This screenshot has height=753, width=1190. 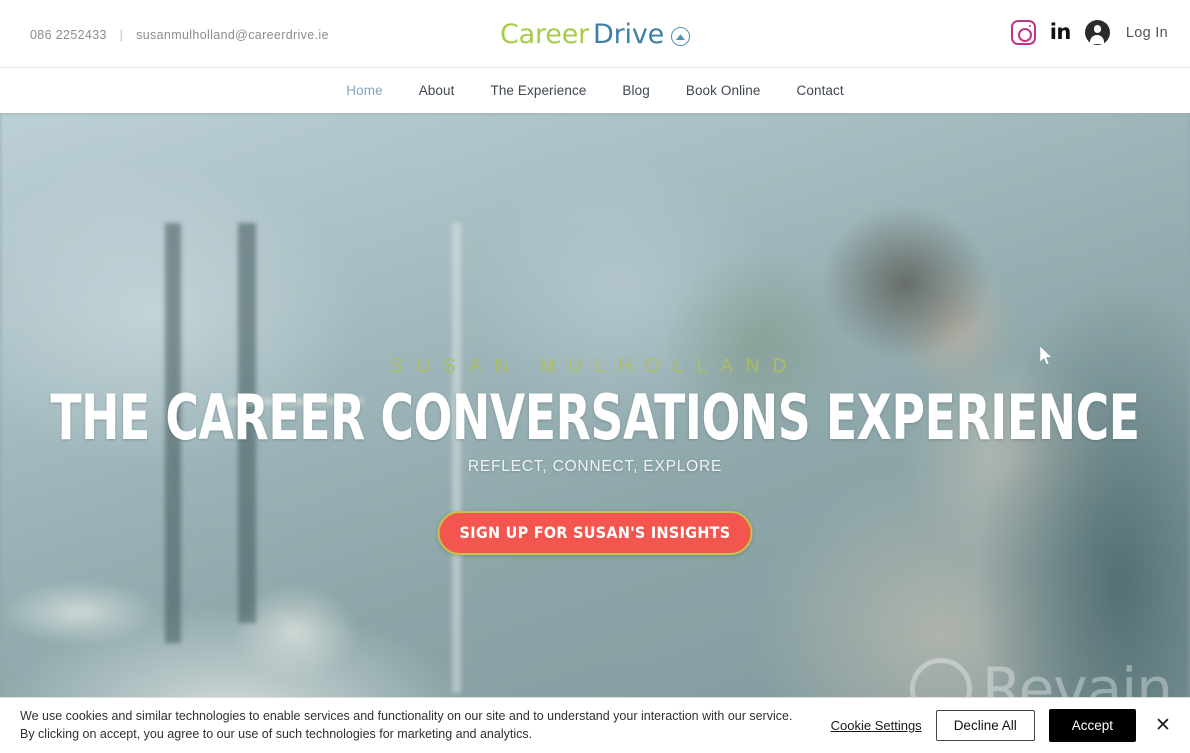 I want to click on nav-item-book-online: Book Online, so click(x=723, y=90).